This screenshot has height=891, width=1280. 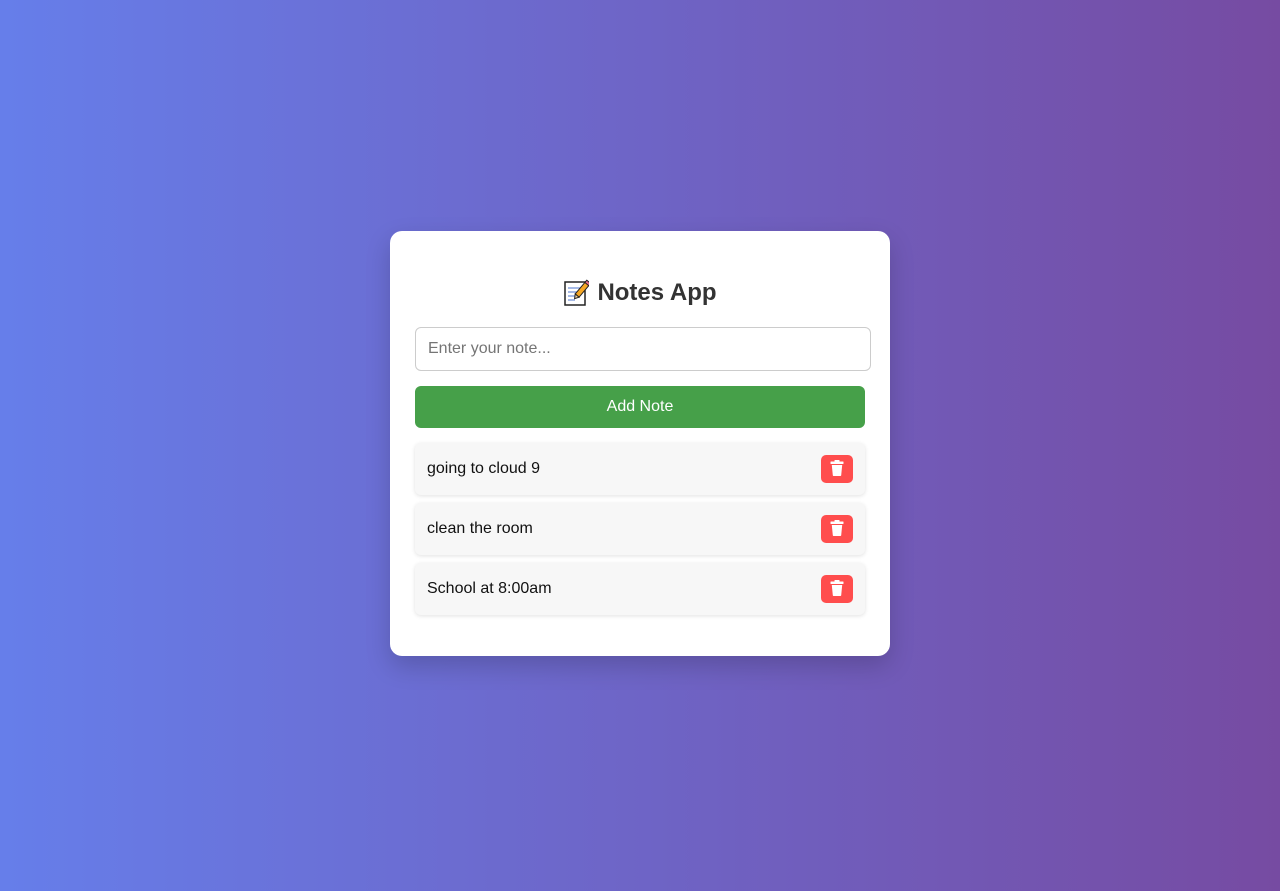 What do you see at coordinates (640, 407) in the screenshot?
I see `add-note-button: Add Note` at bounding box center [640, 407].